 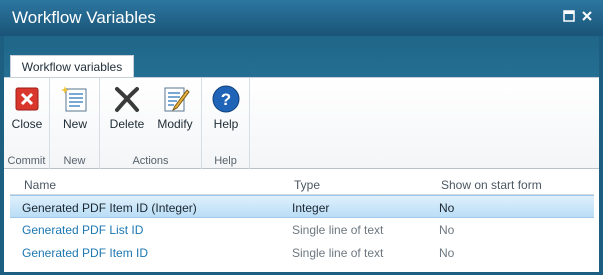 I want to click on ribbon-group-actions: Delete Modify Actions, so click(x=151, y=123).